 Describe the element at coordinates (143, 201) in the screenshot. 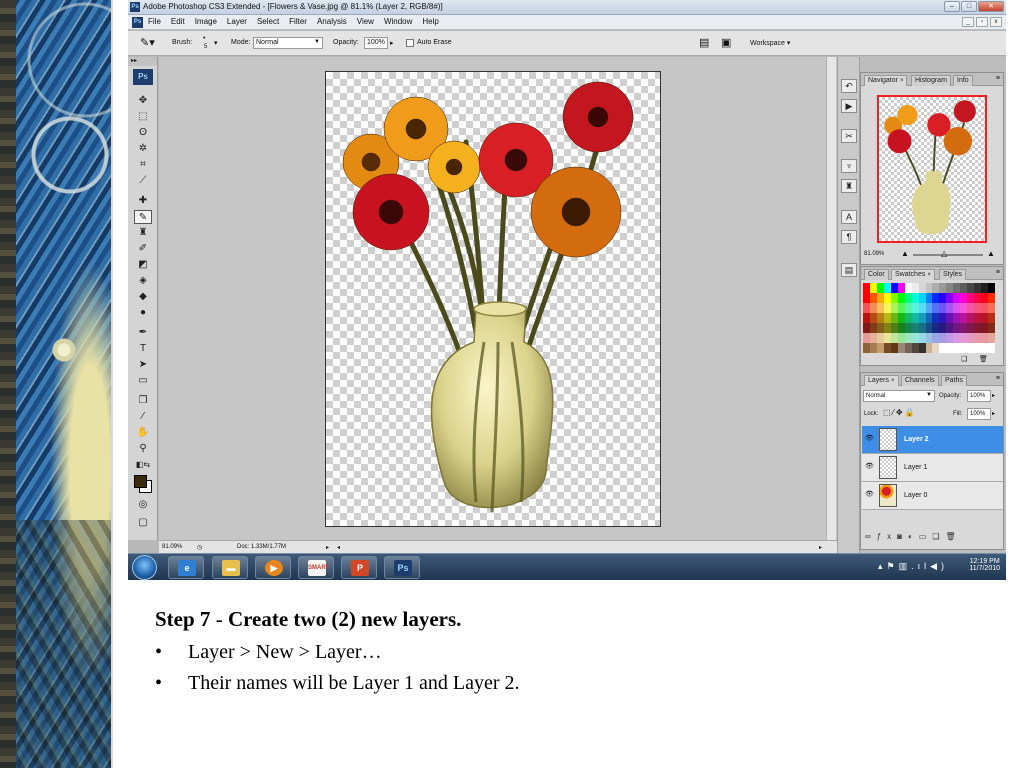

I see `healing-brush-tool-icon: ✚` at that location.